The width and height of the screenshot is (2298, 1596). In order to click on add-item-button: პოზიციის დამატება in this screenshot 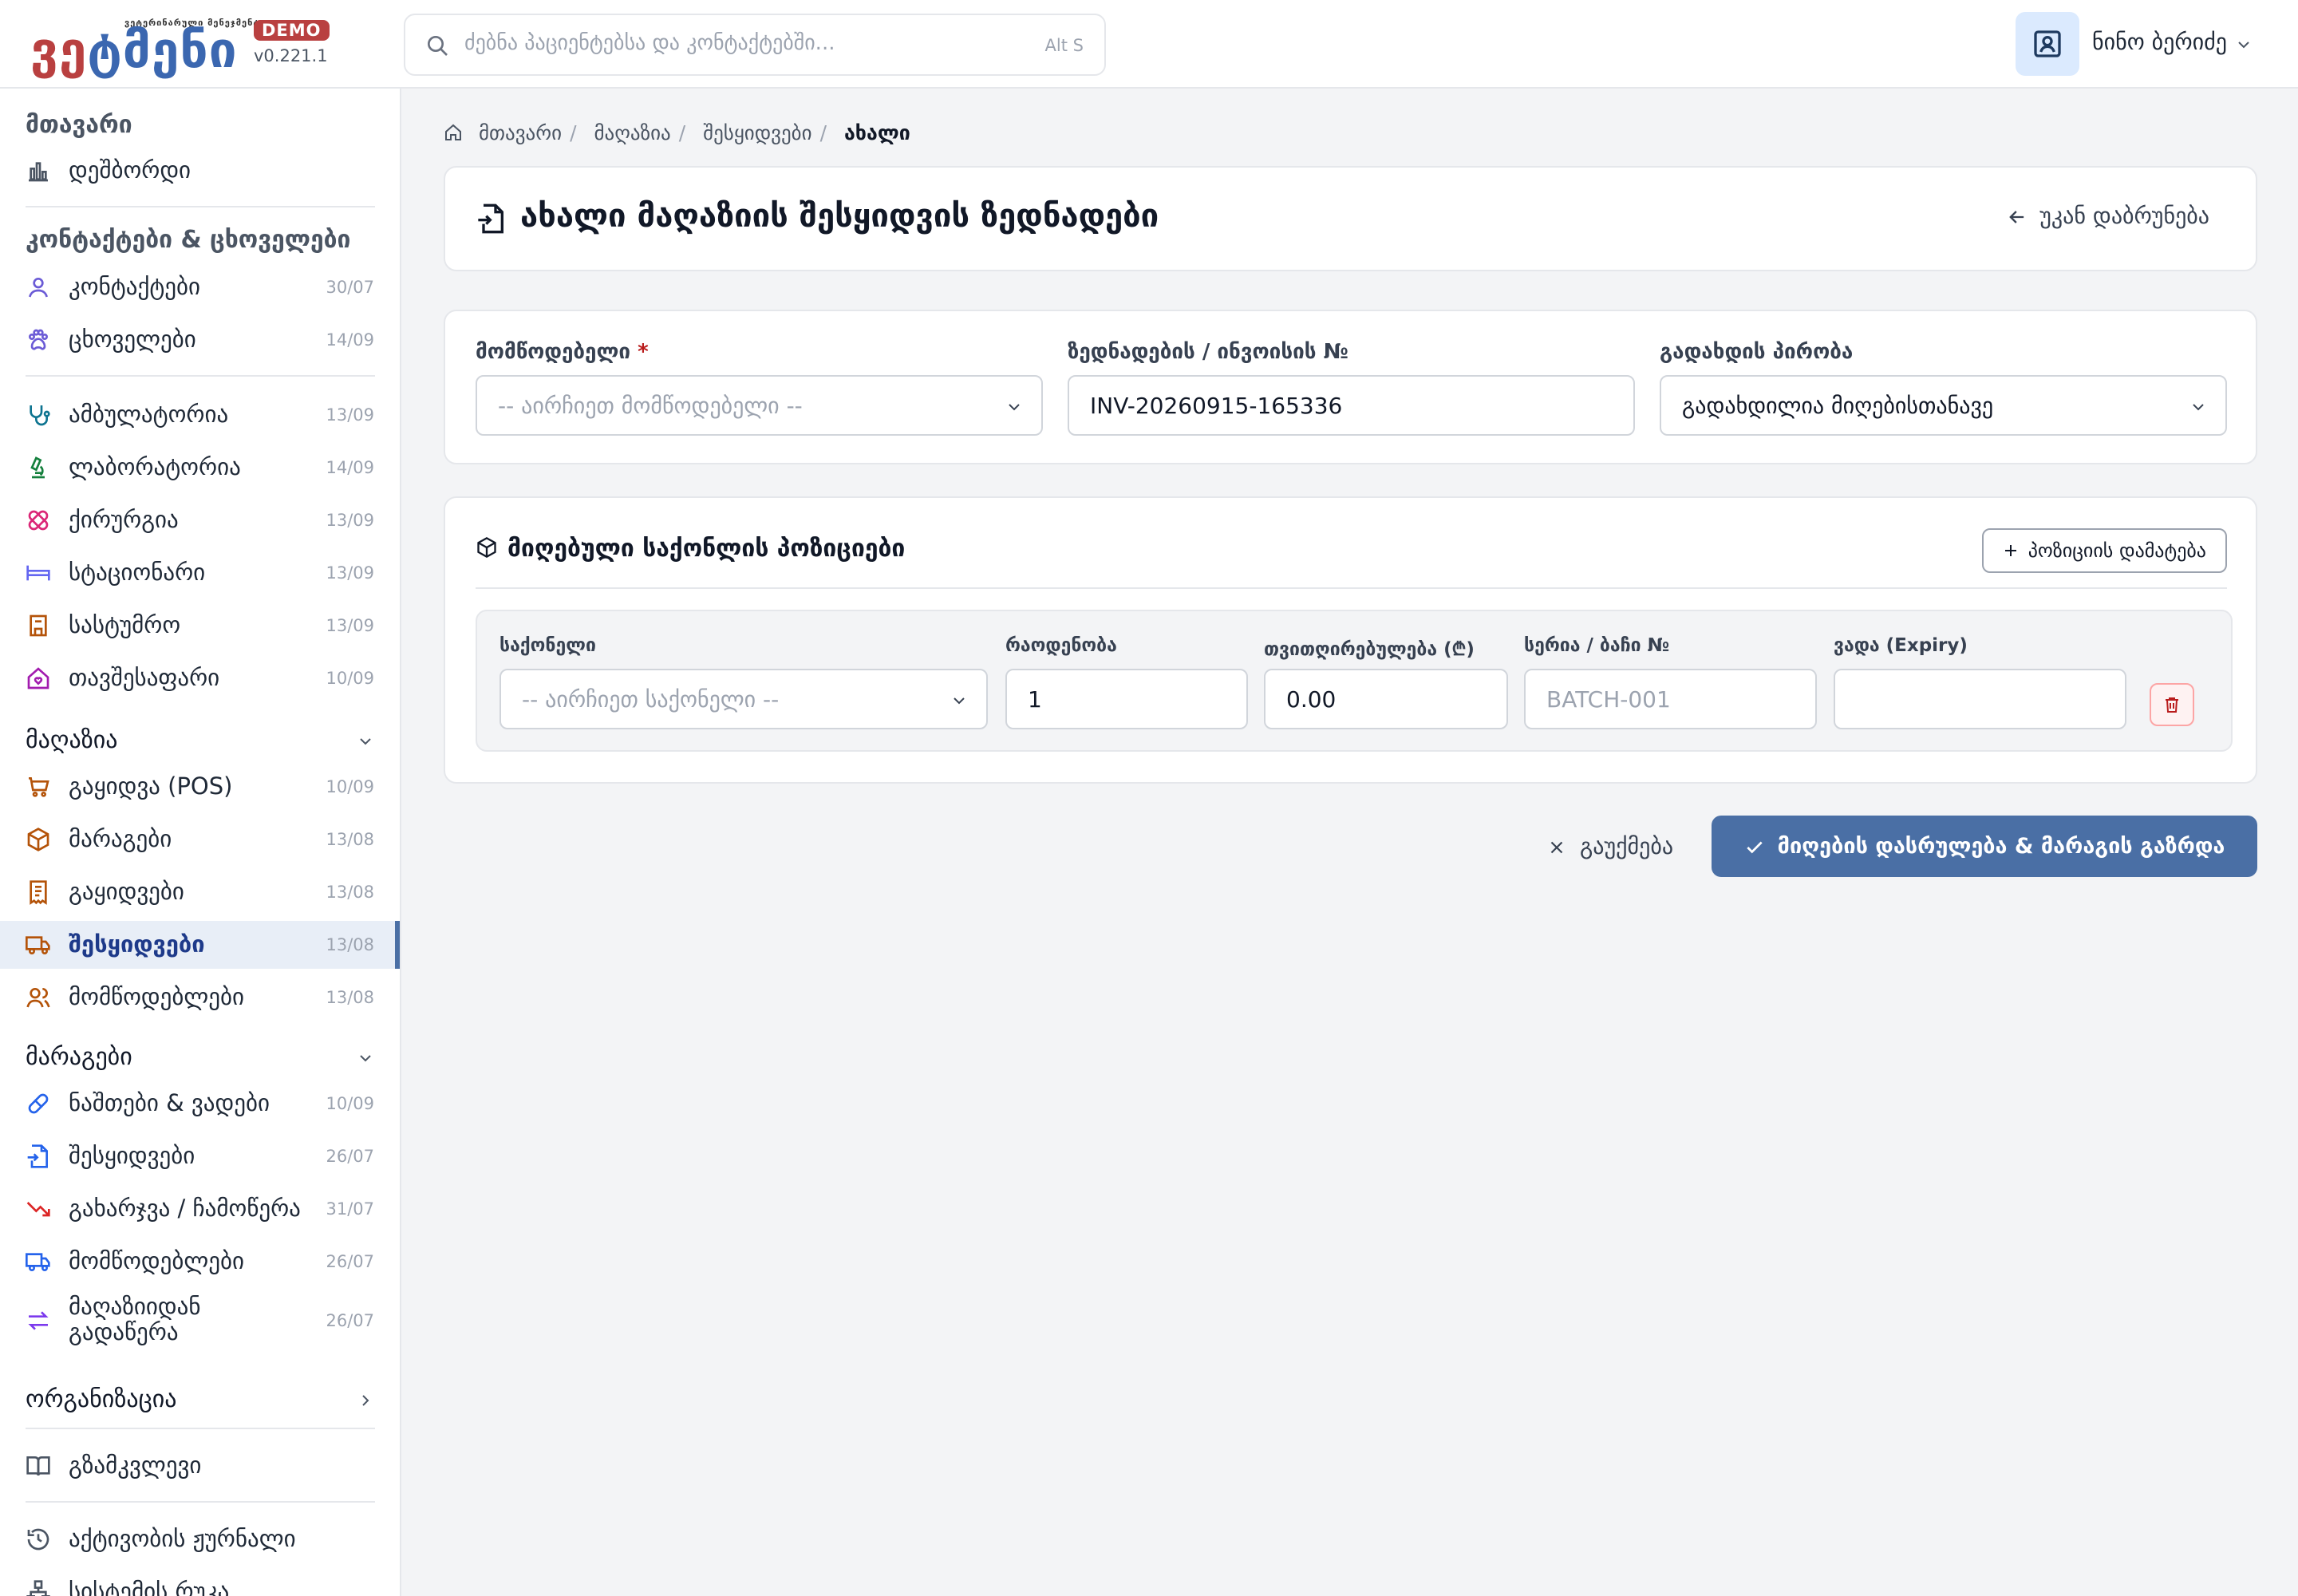, I will do `click(2104, 550)`.